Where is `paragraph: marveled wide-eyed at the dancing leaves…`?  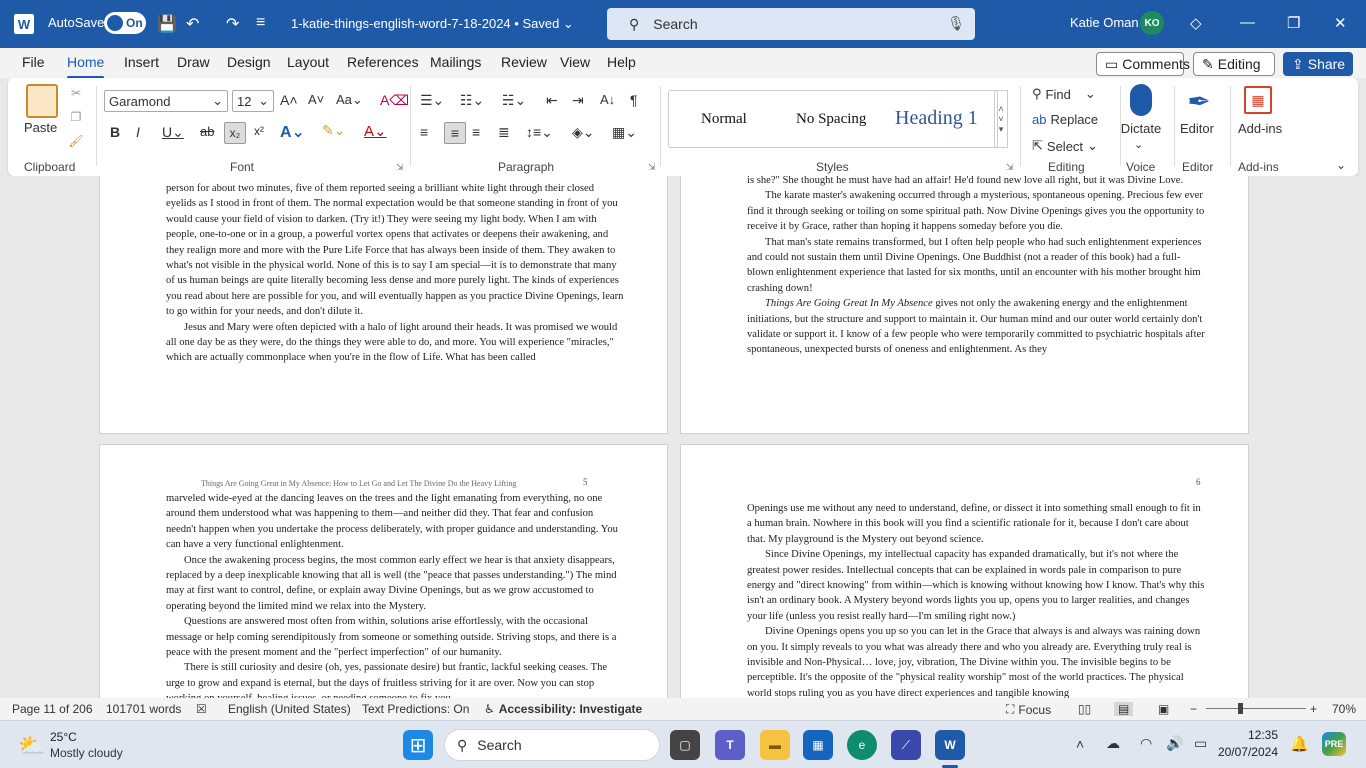 paragraph: marveled wide-eyed at the dancing leaves… is located at coordinates (395, 522).